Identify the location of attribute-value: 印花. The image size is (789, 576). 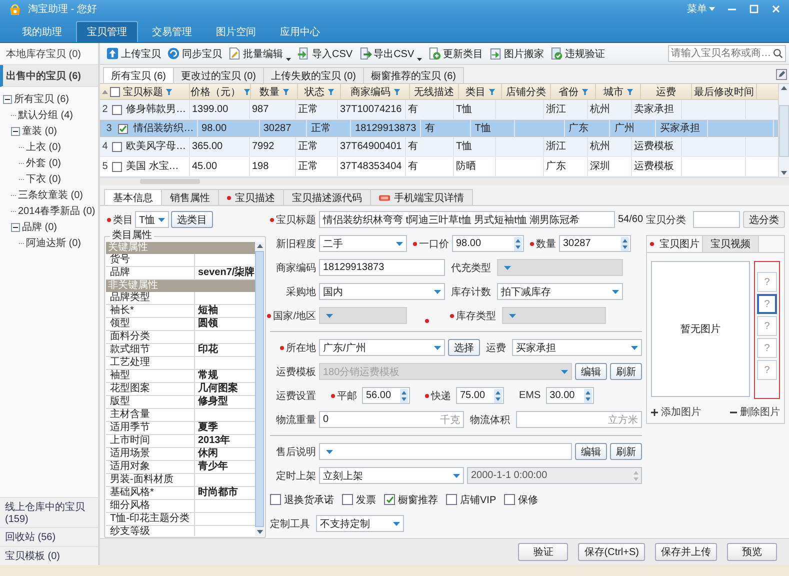
(206, 350).